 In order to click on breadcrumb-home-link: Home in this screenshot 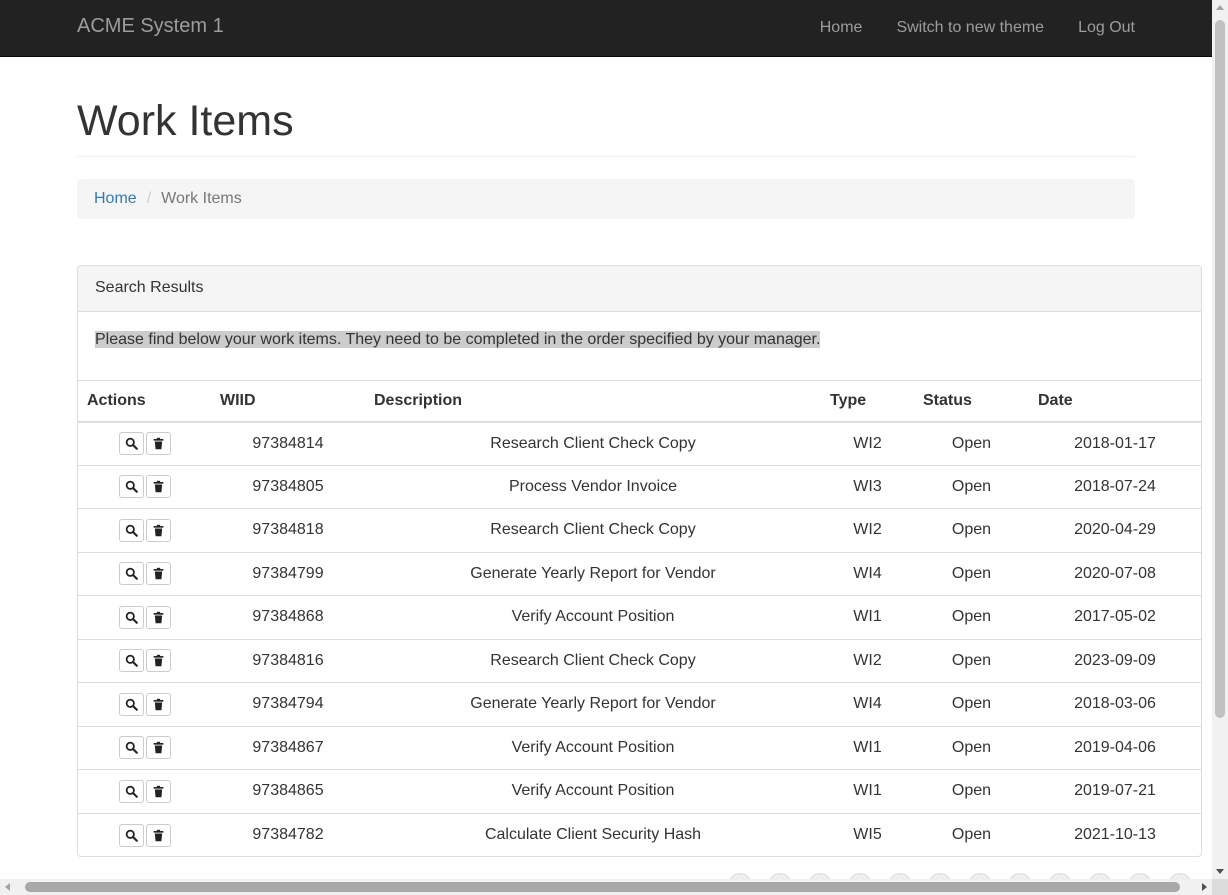, I will do `click(115, 199)`.